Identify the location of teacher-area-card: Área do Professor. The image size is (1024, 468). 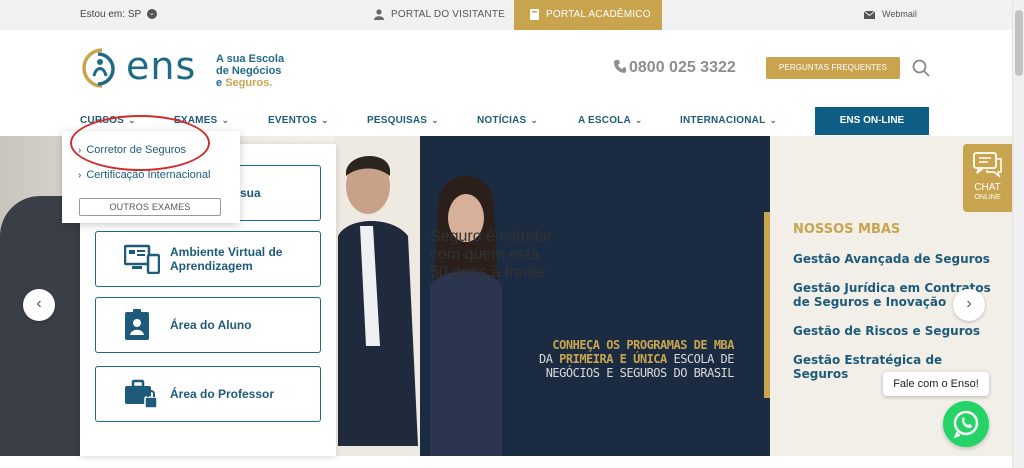
(208, 394).